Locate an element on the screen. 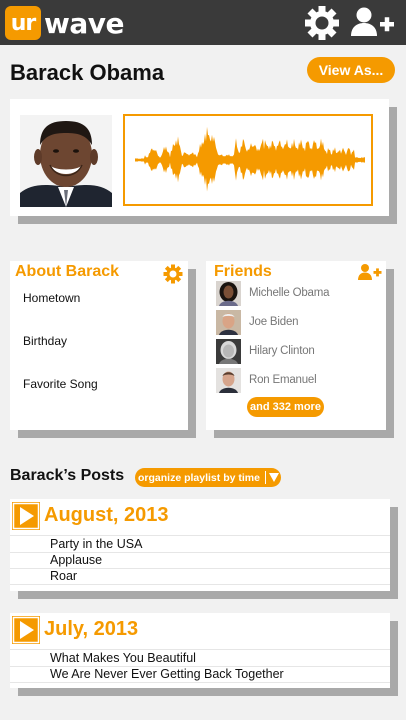 Image resolution: width=406 pixels, height=720 pixels. friend-name: Michelle Obama is located at coordinates (289, 293).